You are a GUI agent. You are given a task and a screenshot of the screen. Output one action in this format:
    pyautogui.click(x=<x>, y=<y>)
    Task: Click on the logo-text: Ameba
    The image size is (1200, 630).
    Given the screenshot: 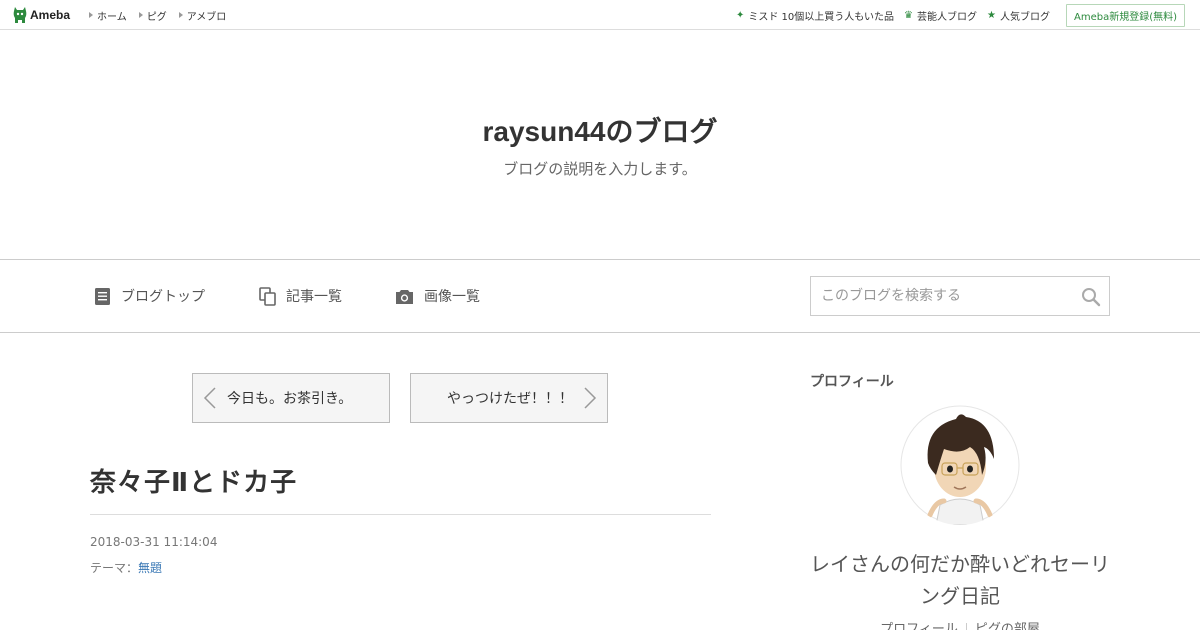 What is the action you would take?
    pyautogui.click(x=50, y=15)
    